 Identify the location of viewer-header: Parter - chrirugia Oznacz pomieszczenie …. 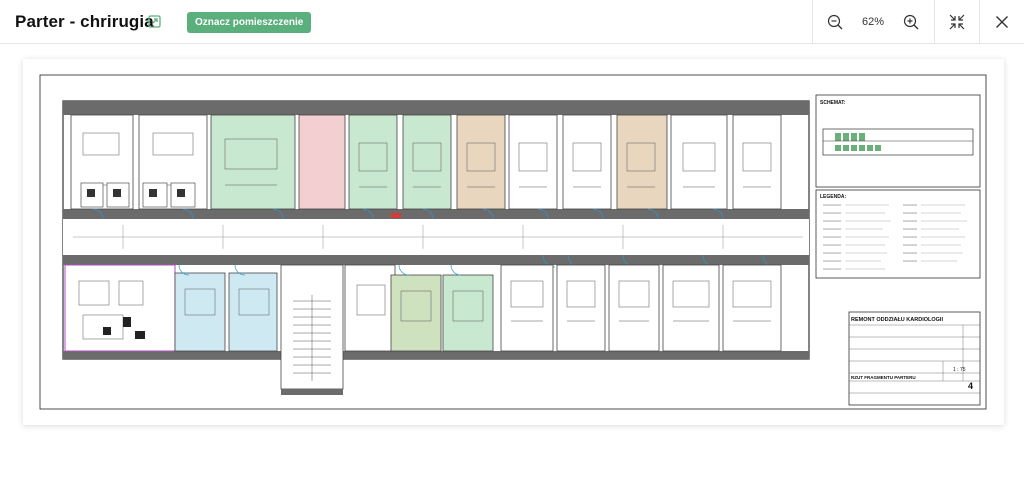
(512, 22).